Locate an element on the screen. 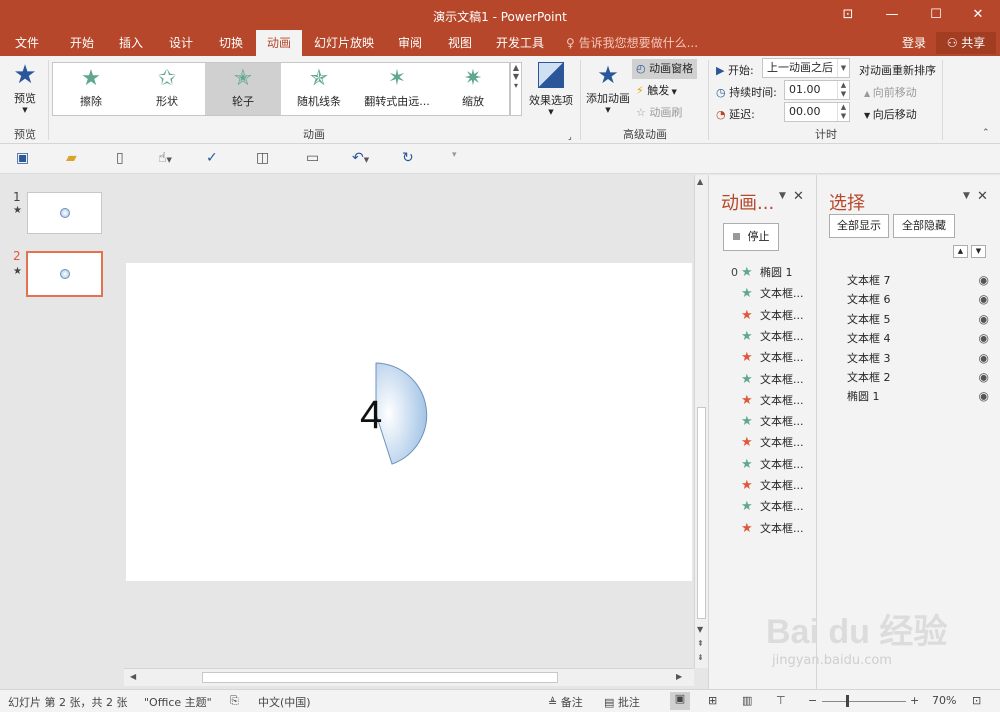 Image resolution: width=1000 pixels, height=712 pixels. tab-developer: 开发工具 is located at coordinates (520, 43).